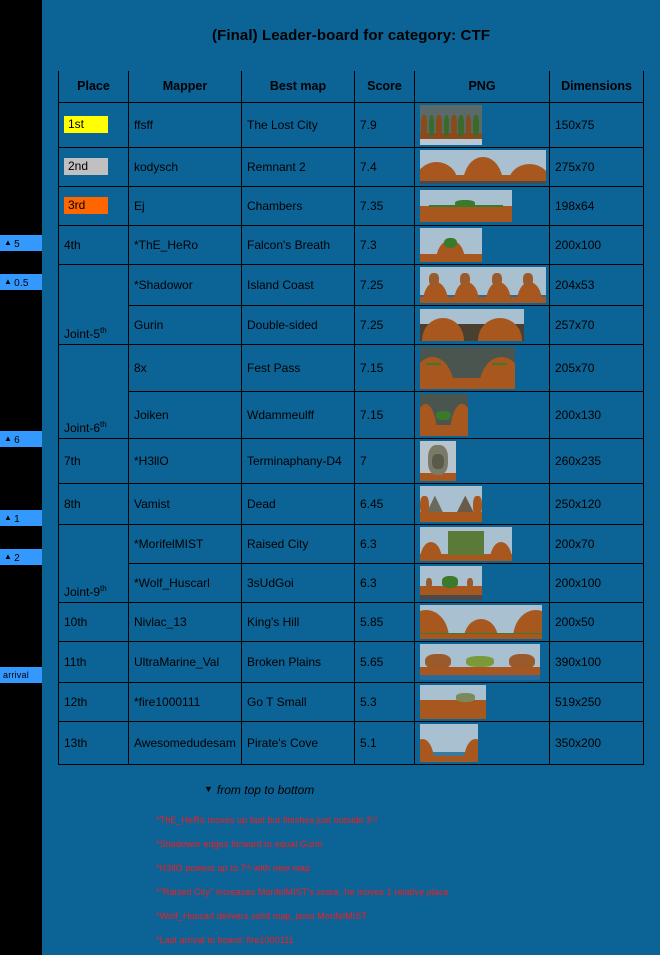 The image size is (660, 955). What do you see at coordinates (596, 125) in the screenshot?
I see `dimensions-cell: 150x75` at bounding box center [596, 125].